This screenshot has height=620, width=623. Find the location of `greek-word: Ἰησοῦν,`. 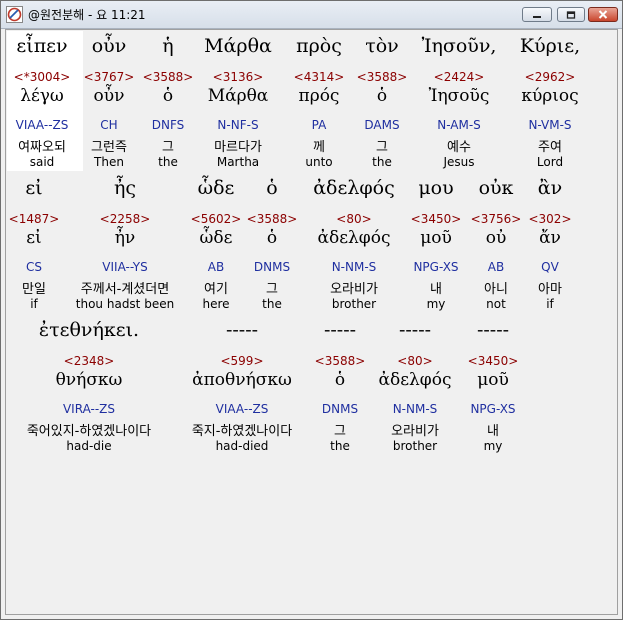

greek-word: Ἰησοῦν, is located at coordinates (459, 46).